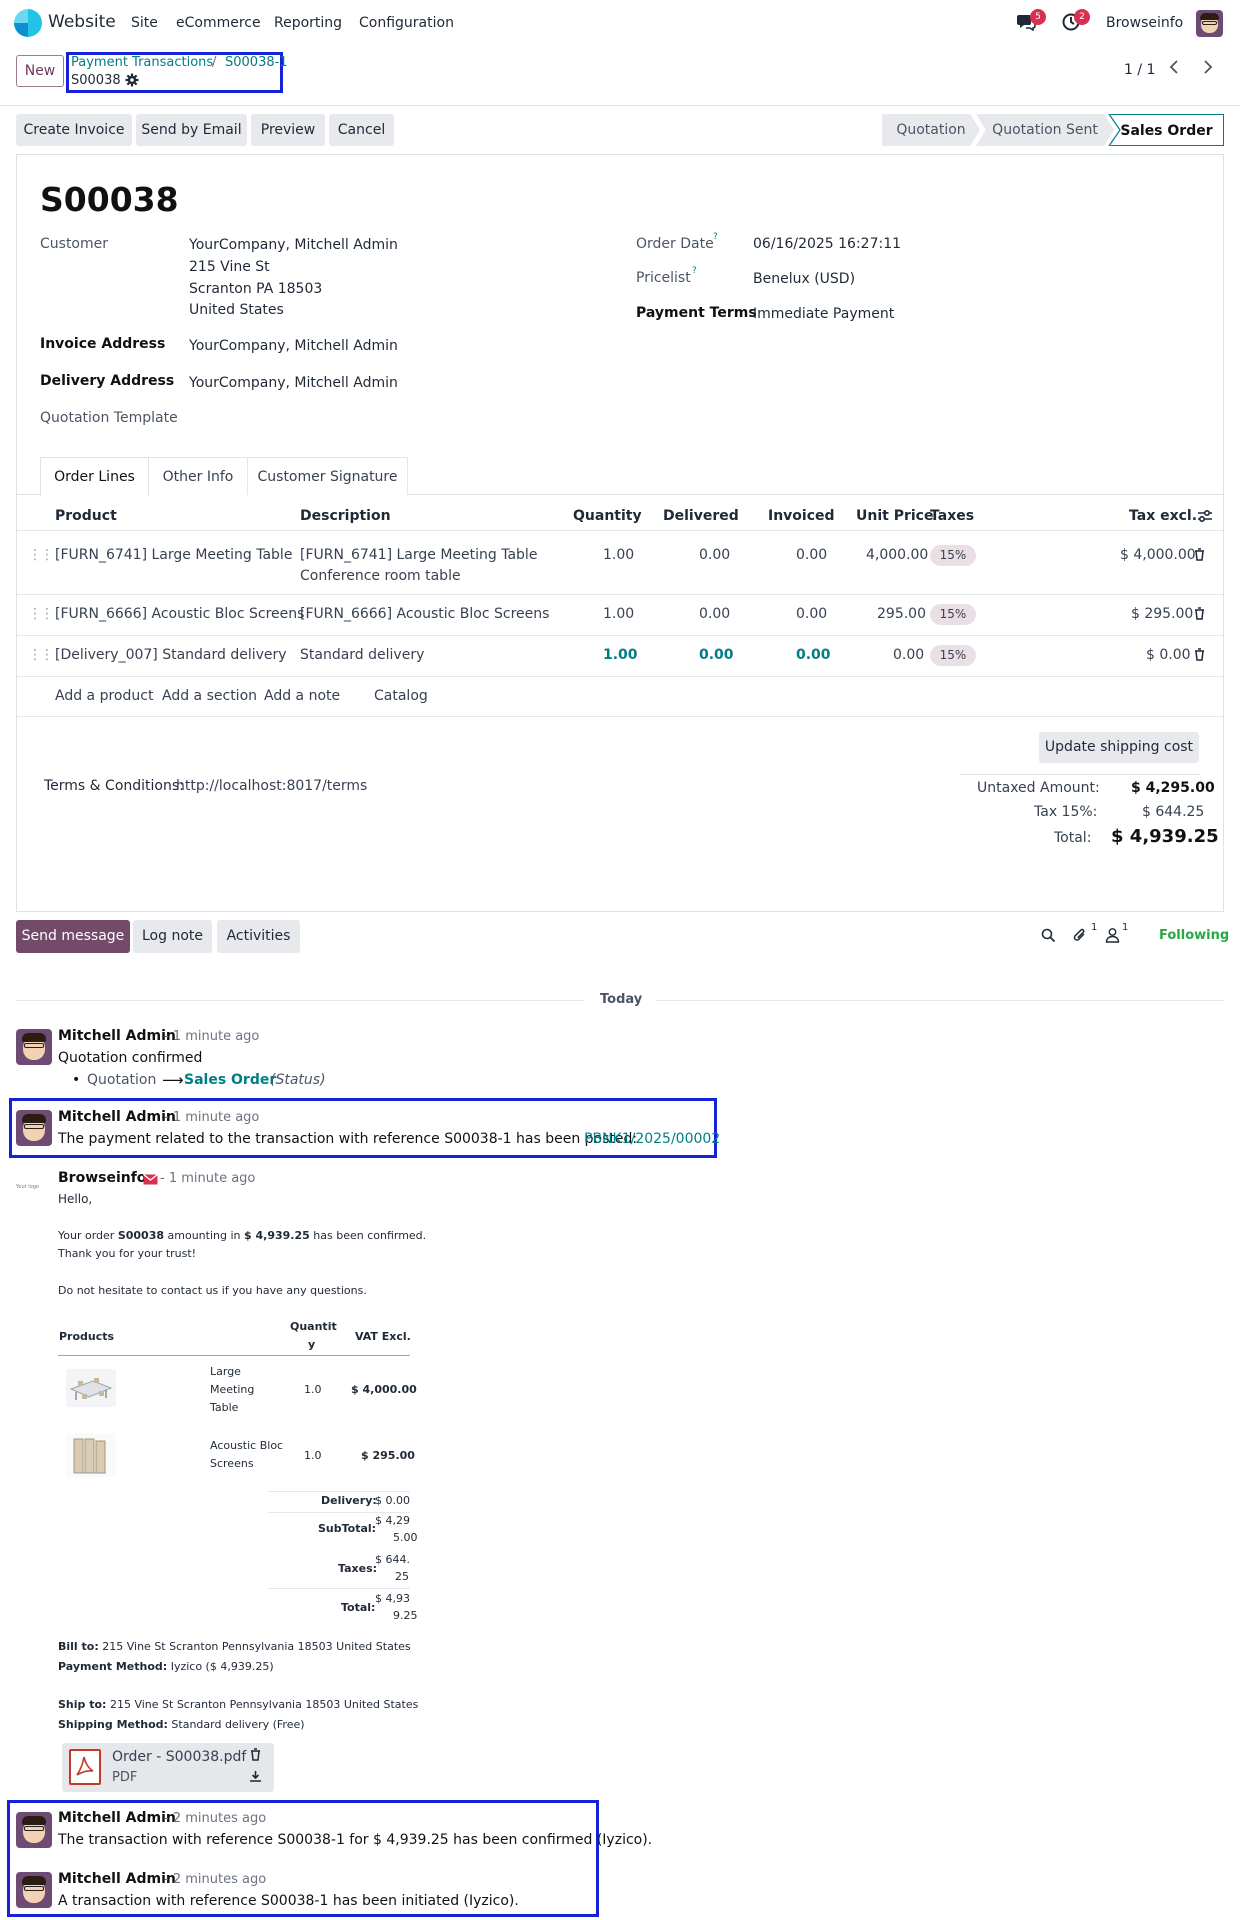  What do you see at coordinates (144, 23) in the screenshot?
I see `menu-site: Site` at bounding box center [144, 23].